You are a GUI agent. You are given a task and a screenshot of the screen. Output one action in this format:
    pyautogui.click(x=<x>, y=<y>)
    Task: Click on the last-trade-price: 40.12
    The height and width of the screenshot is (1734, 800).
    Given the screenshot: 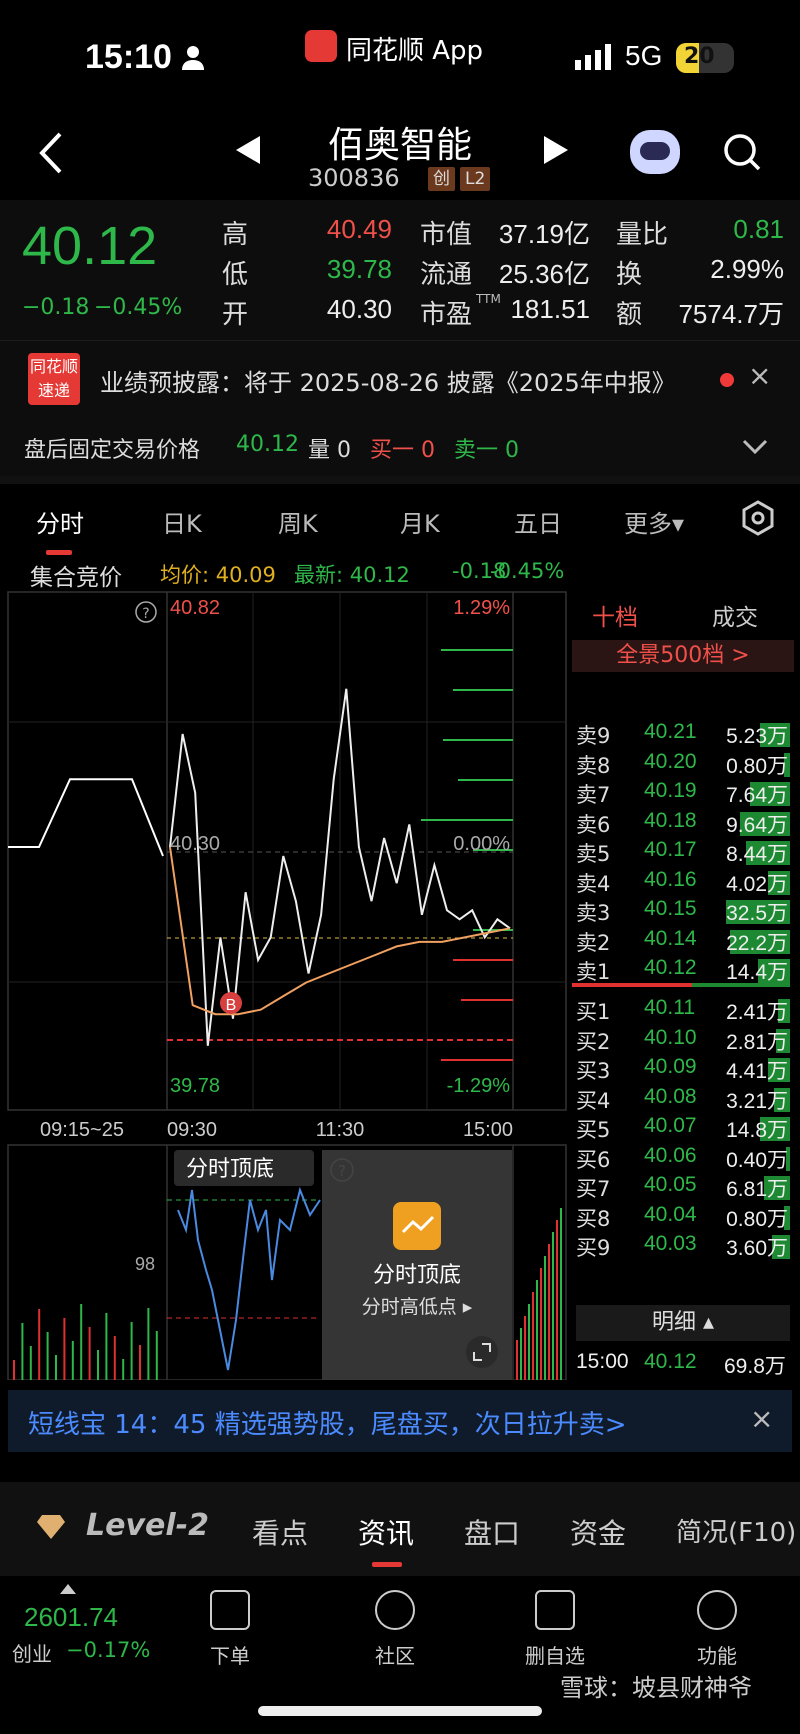 What is the action you would take?
    pyautogui.click(x=670, y=1361)
    